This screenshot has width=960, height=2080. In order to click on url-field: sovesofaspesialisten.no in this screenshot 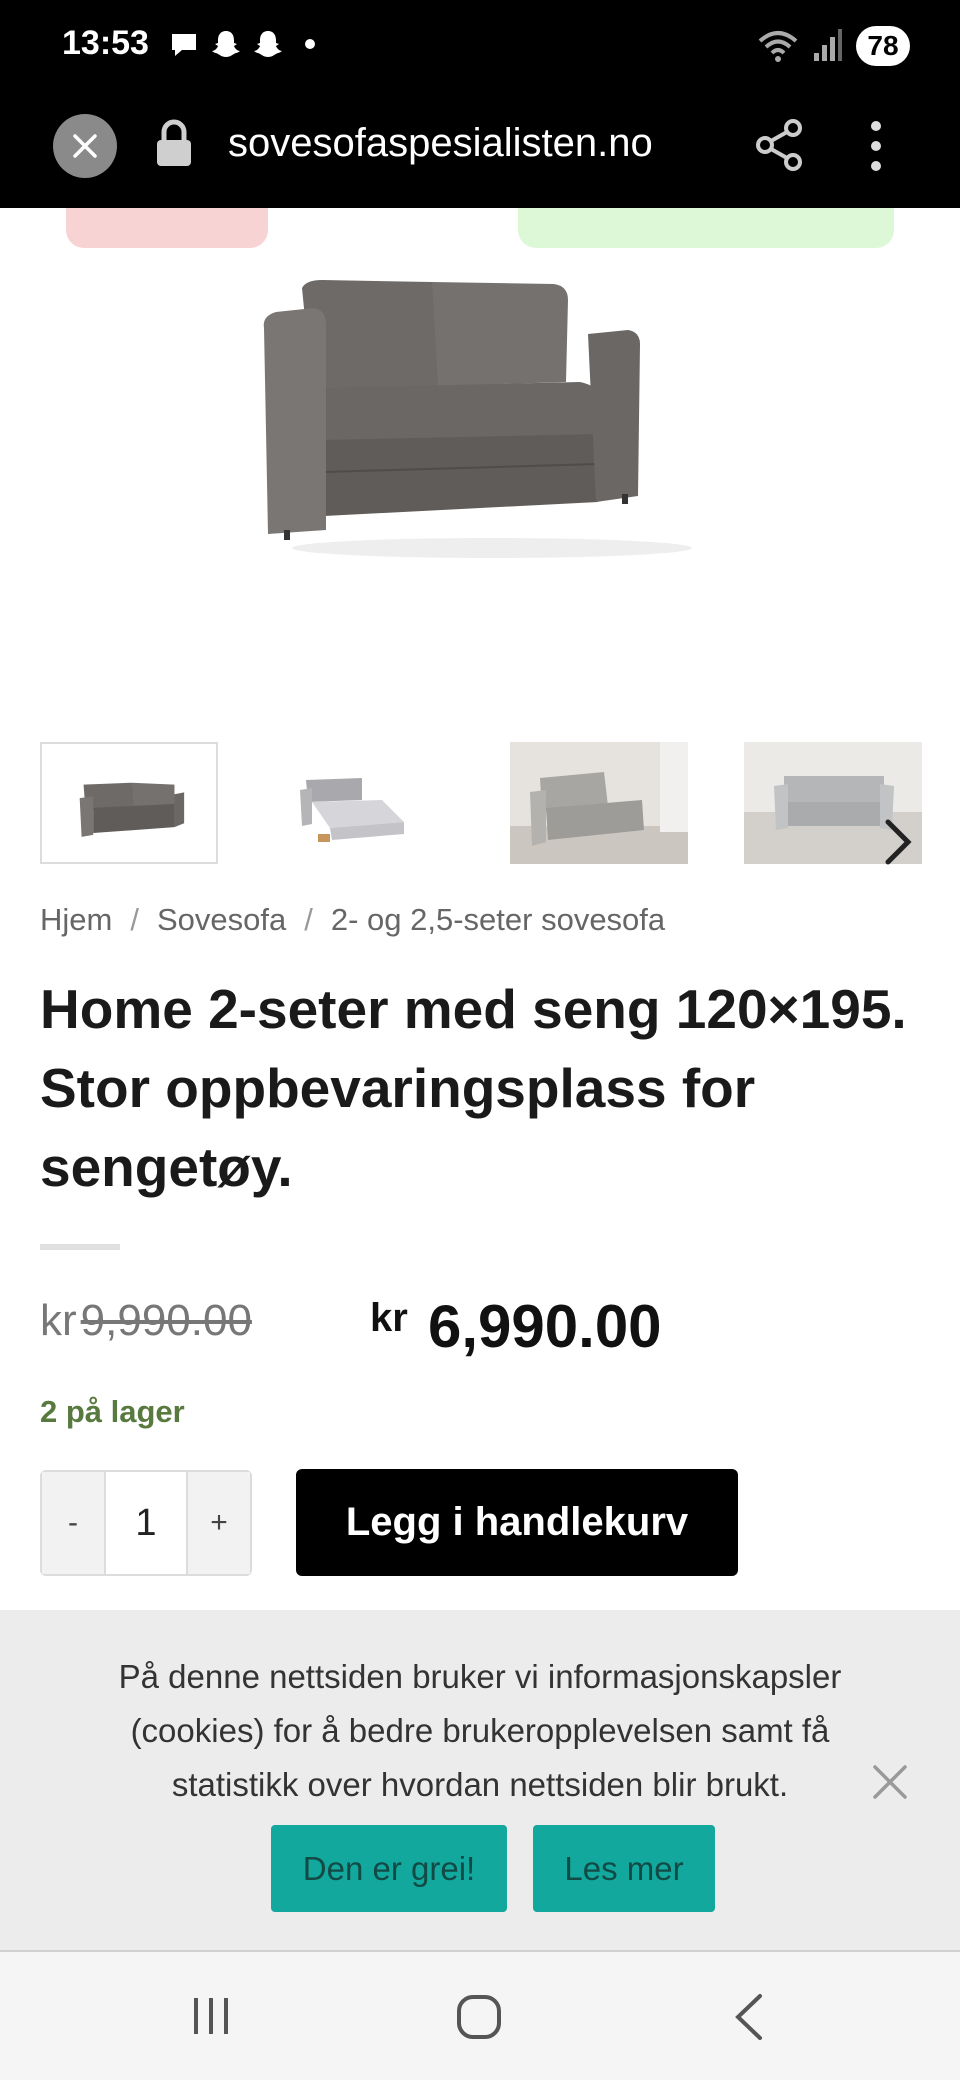, I will do `click(440, 143)`.